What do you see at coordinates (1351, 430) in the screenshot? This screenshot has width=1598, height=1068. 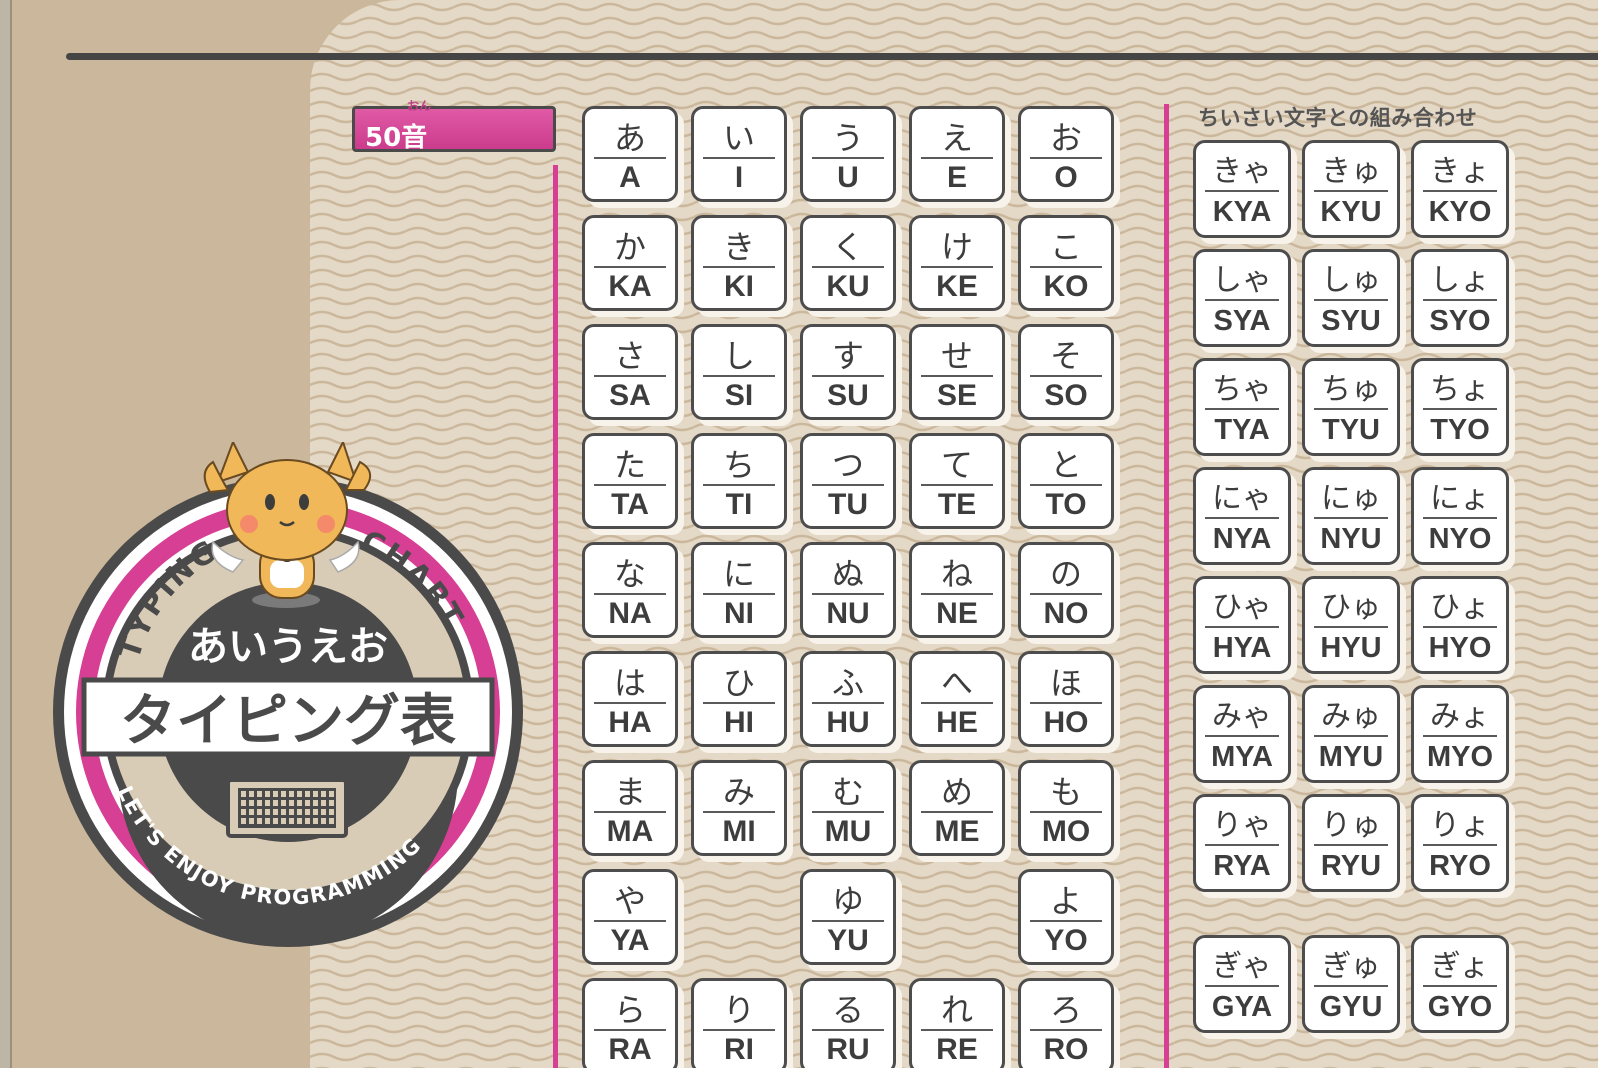 I see `key-romaji: TYU` at bounding box center [1351, 430].